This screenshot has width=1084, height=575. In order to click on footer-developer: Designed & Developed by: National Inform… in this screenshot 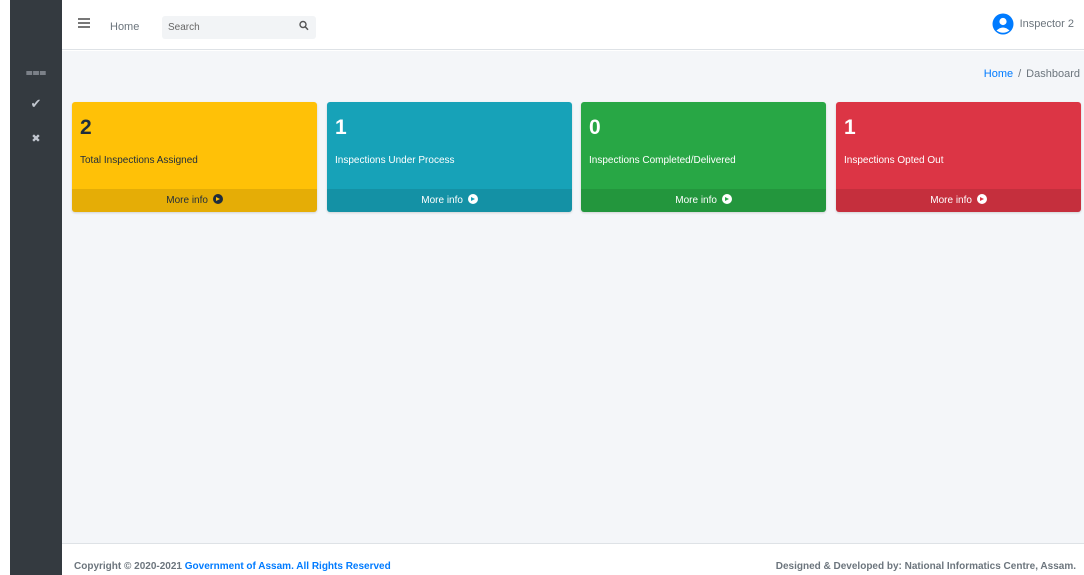, I will do `click(925, 566)`.